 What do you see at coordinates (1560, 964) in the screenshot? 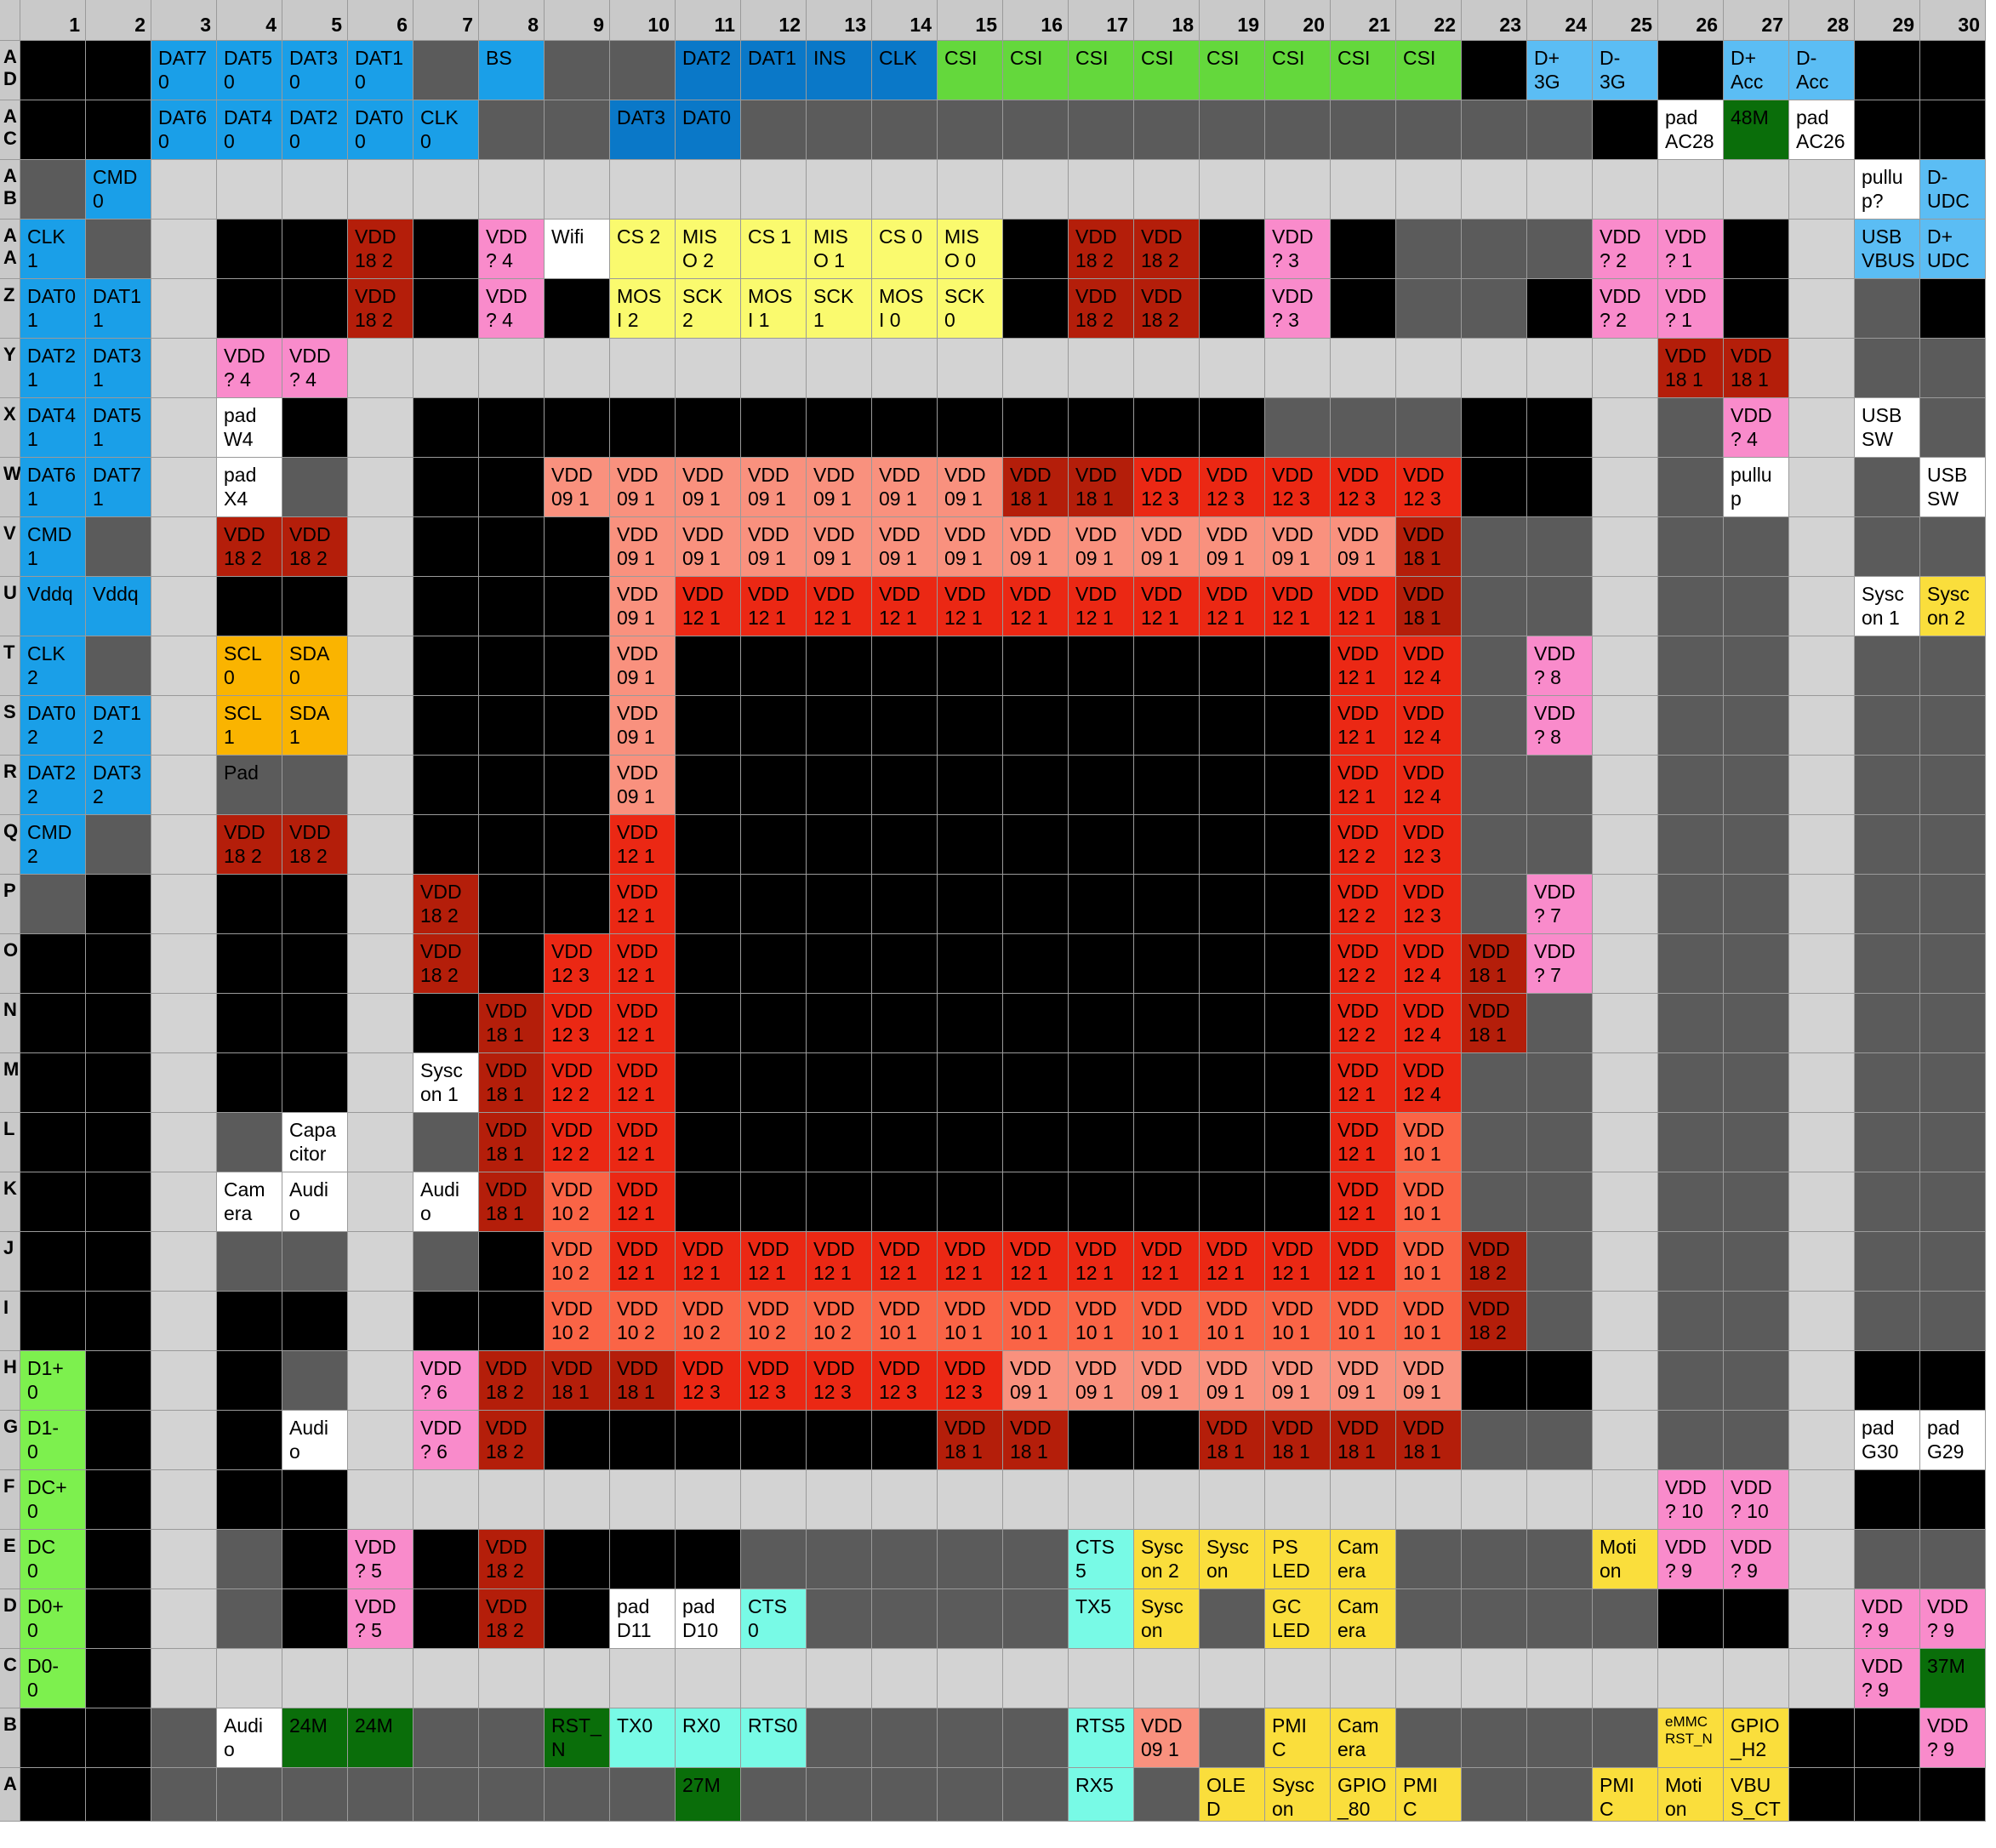
I see `pin-cell: VDD ? 7` at bounding box center [1560, 964].